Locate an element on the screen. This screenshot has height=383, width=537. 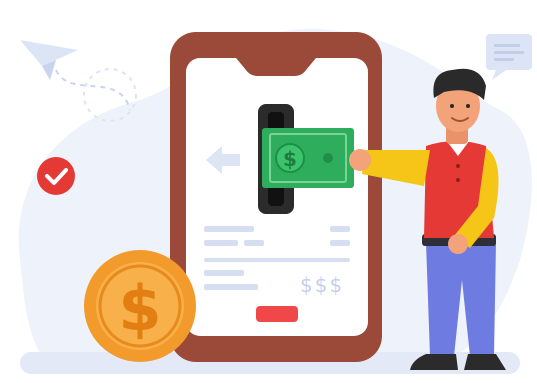
dollar-coin-icon: $ is located at coordinates (140, 306).